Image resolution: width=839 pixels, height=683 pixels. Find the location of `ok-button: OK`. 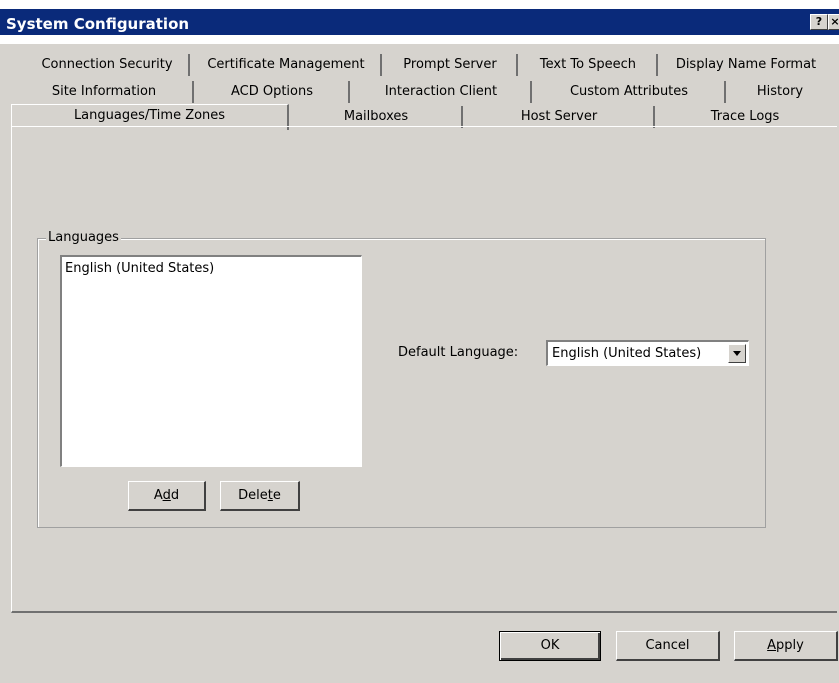

ok-button: OK is located at coordinates (550, 646).